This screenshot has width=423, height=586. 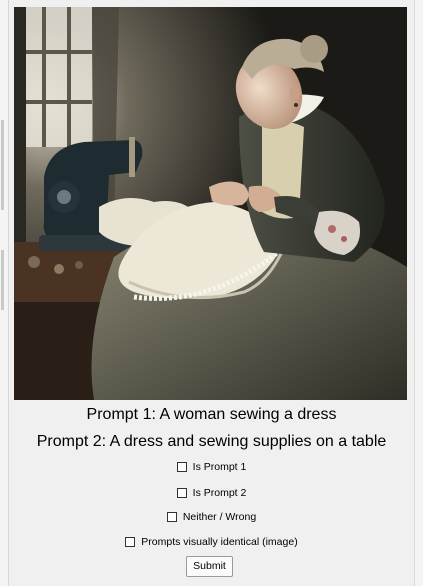 I want to click on option-label: Neither / Wrong, so click(x=219, y=517).